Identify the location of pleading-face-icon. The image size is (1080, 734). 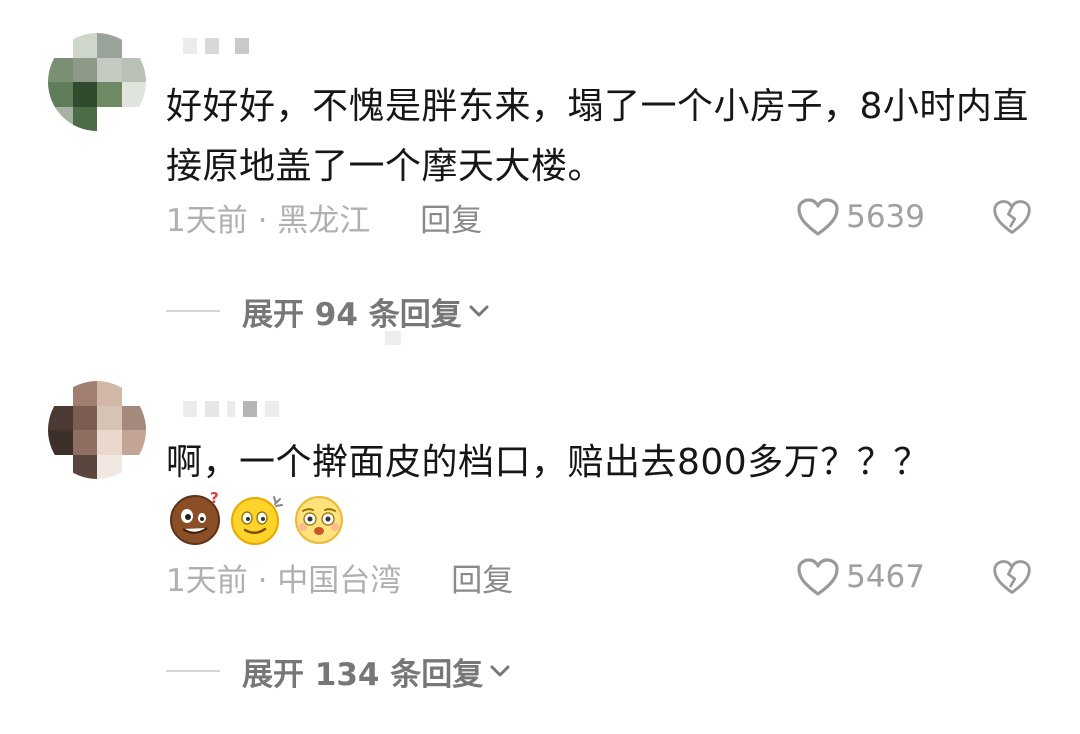
(319, 520).